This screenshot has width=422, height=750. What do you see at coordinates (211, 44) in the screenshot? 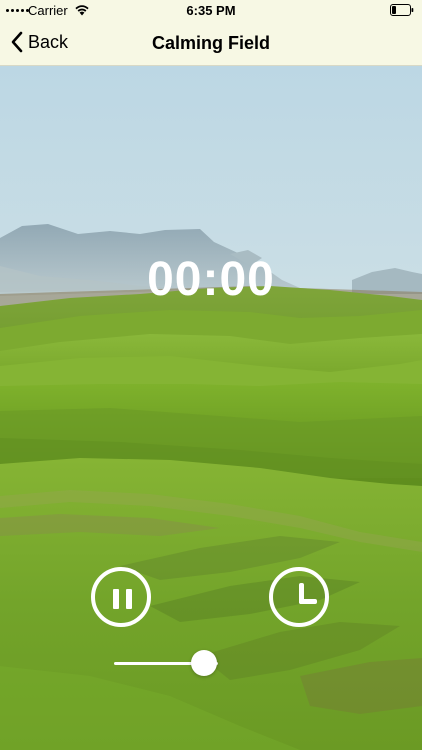
I see `navigation-bar: Back Calming Field` at bounding box center [211, 44].